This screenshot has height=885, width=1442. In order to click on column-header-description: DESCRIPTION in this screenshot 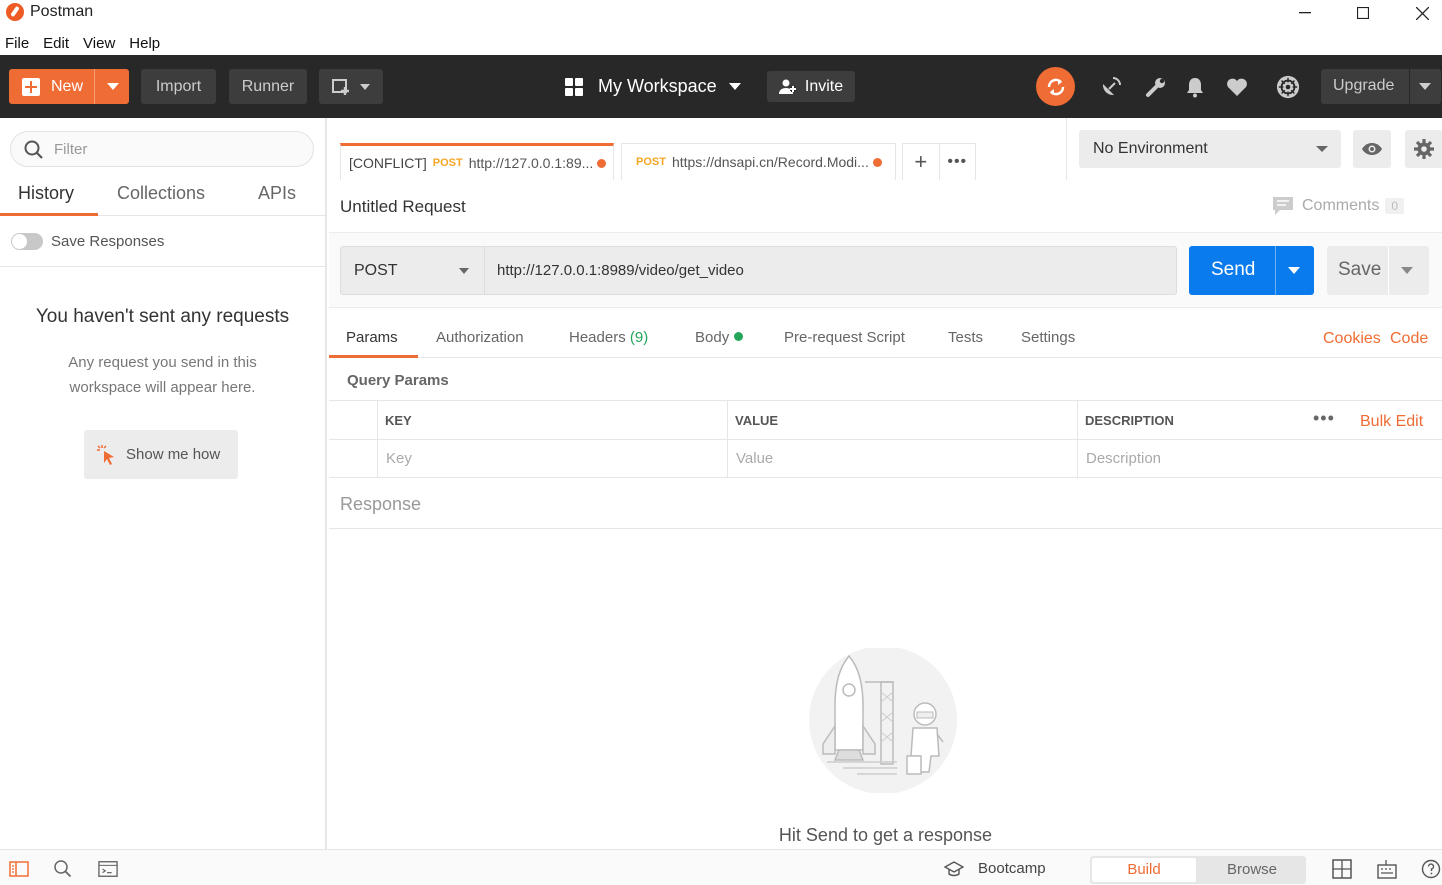, I will do `click(1129, 420)`.